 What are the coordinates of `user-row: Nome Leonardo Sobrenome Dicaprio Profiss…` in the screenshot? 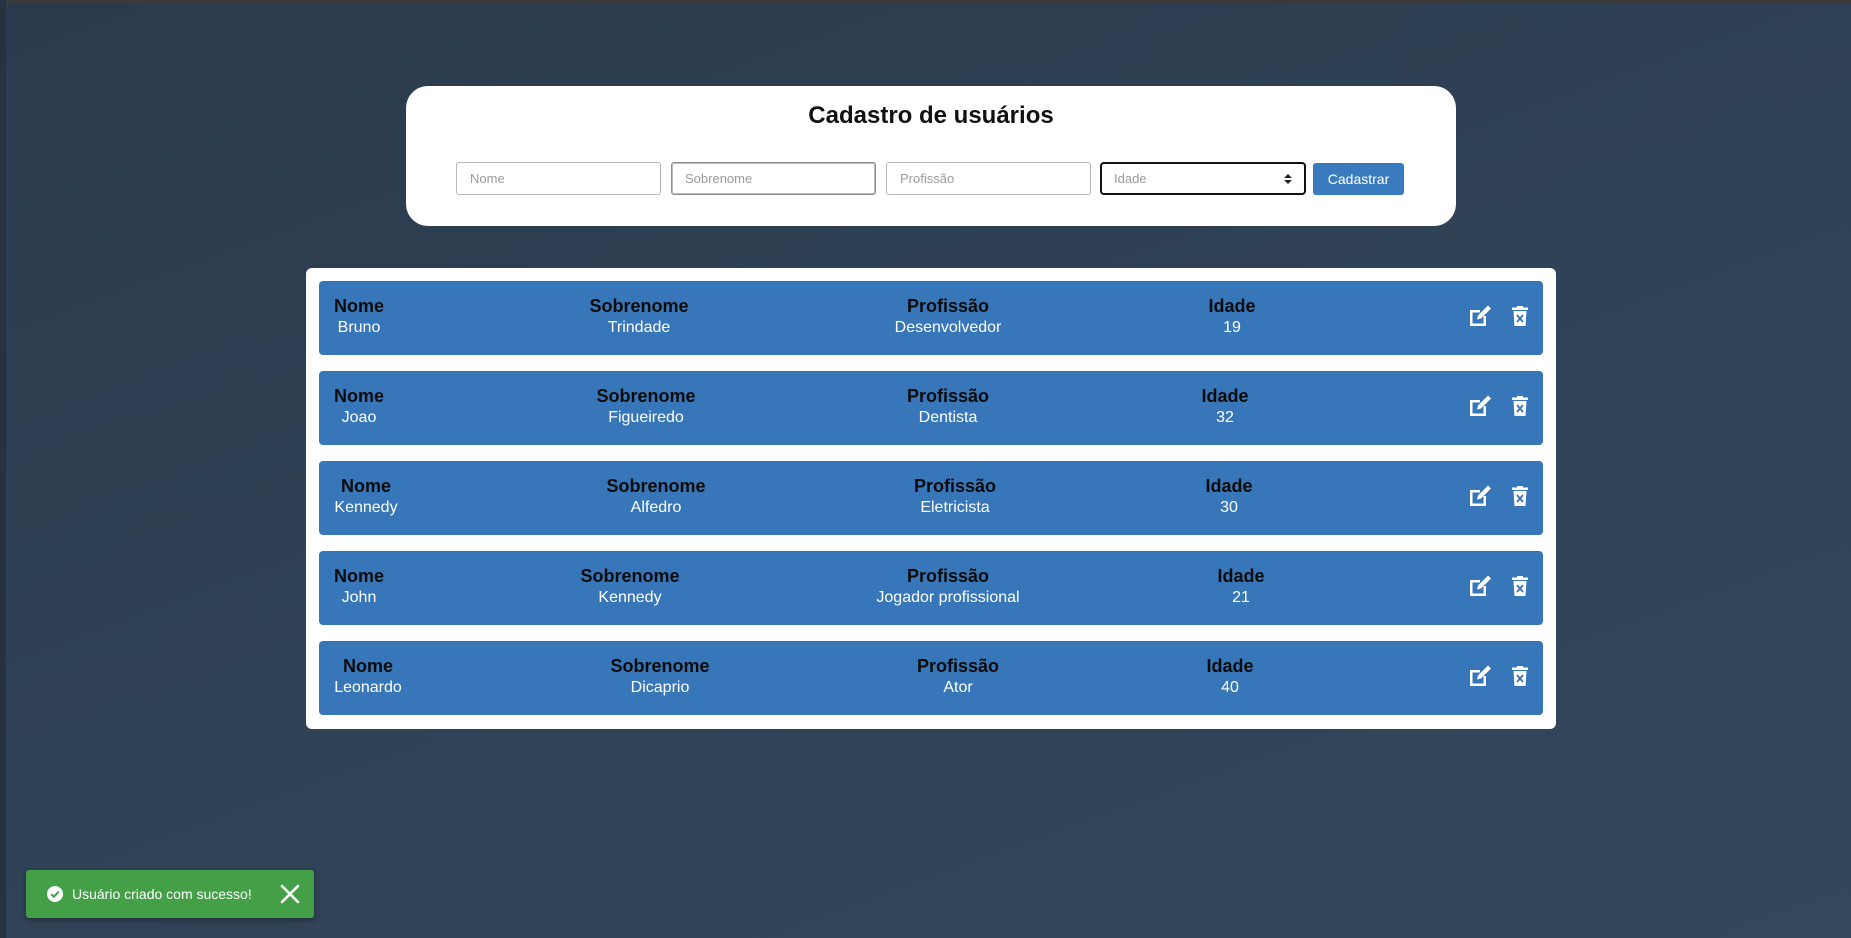 It's located at (931, 678).